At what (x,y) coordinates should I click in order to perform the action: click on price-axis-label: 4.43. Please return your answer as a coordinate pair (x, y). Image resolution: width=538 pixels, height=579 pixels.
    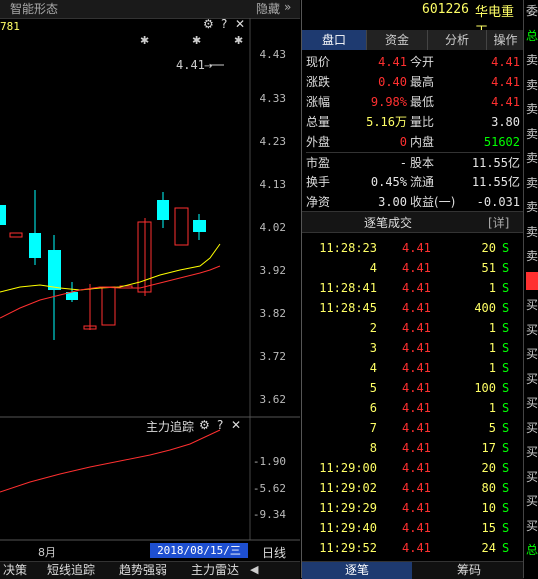
    Looking at the image, I should click on (273, 54).